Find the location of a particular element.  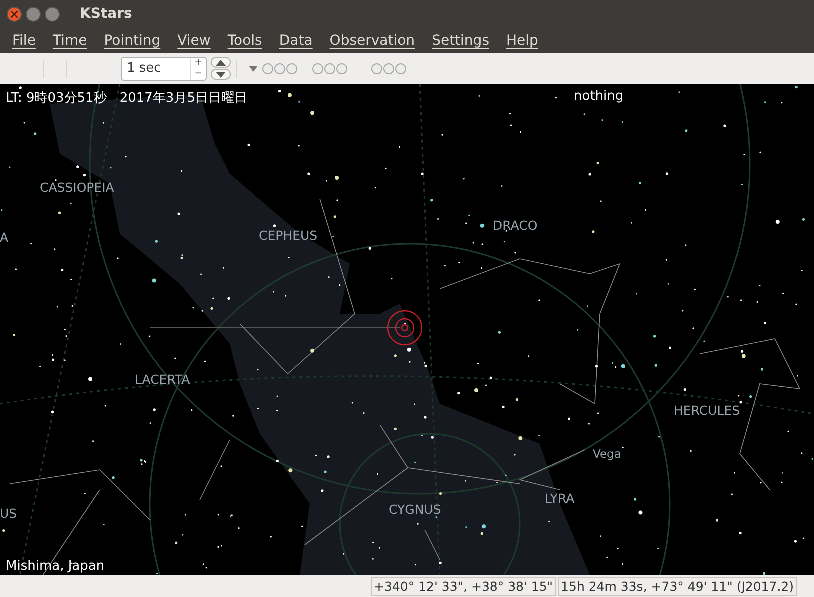

step-down-button is located at coordinates (221, 74).